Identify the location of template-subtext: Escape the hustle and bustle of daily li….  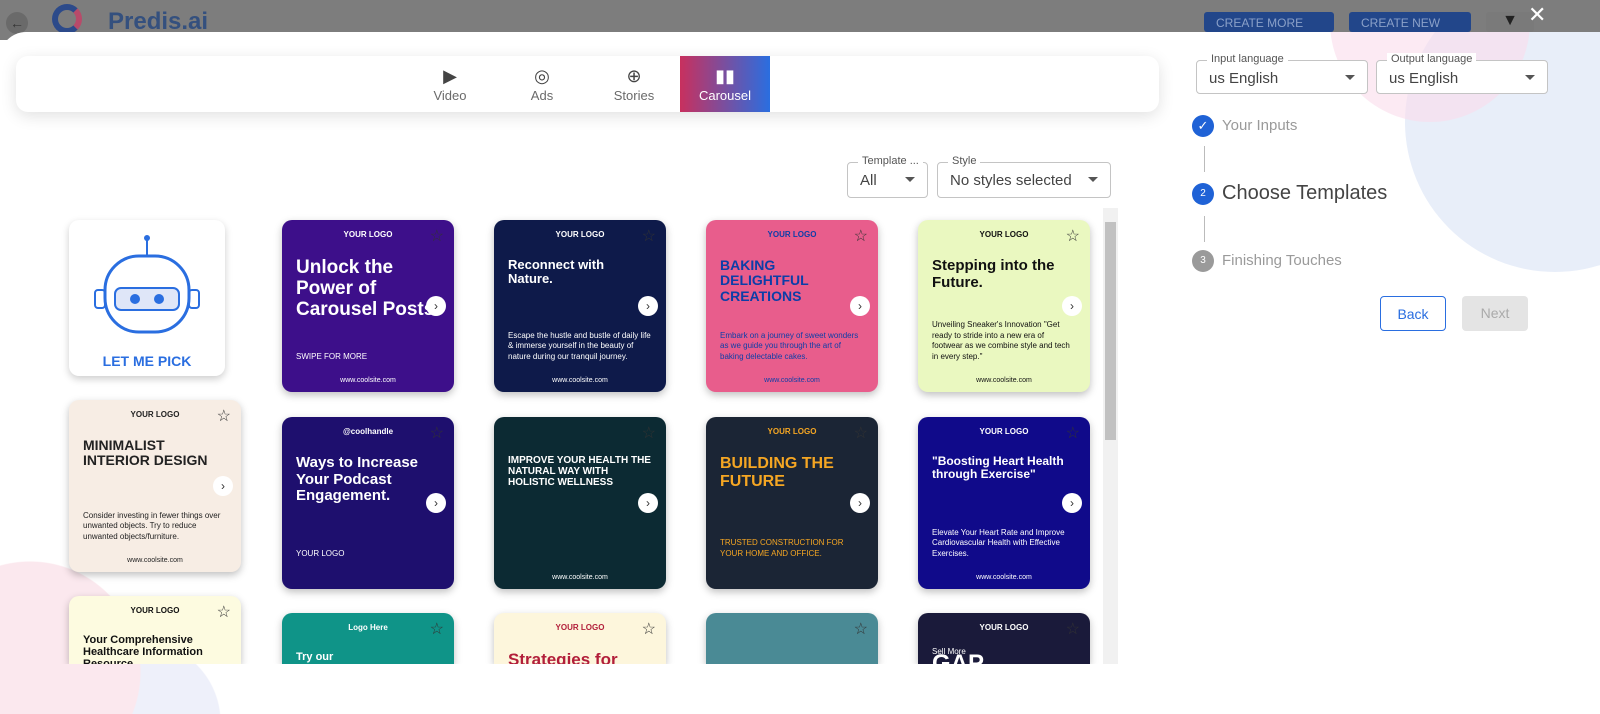
(579, 345).